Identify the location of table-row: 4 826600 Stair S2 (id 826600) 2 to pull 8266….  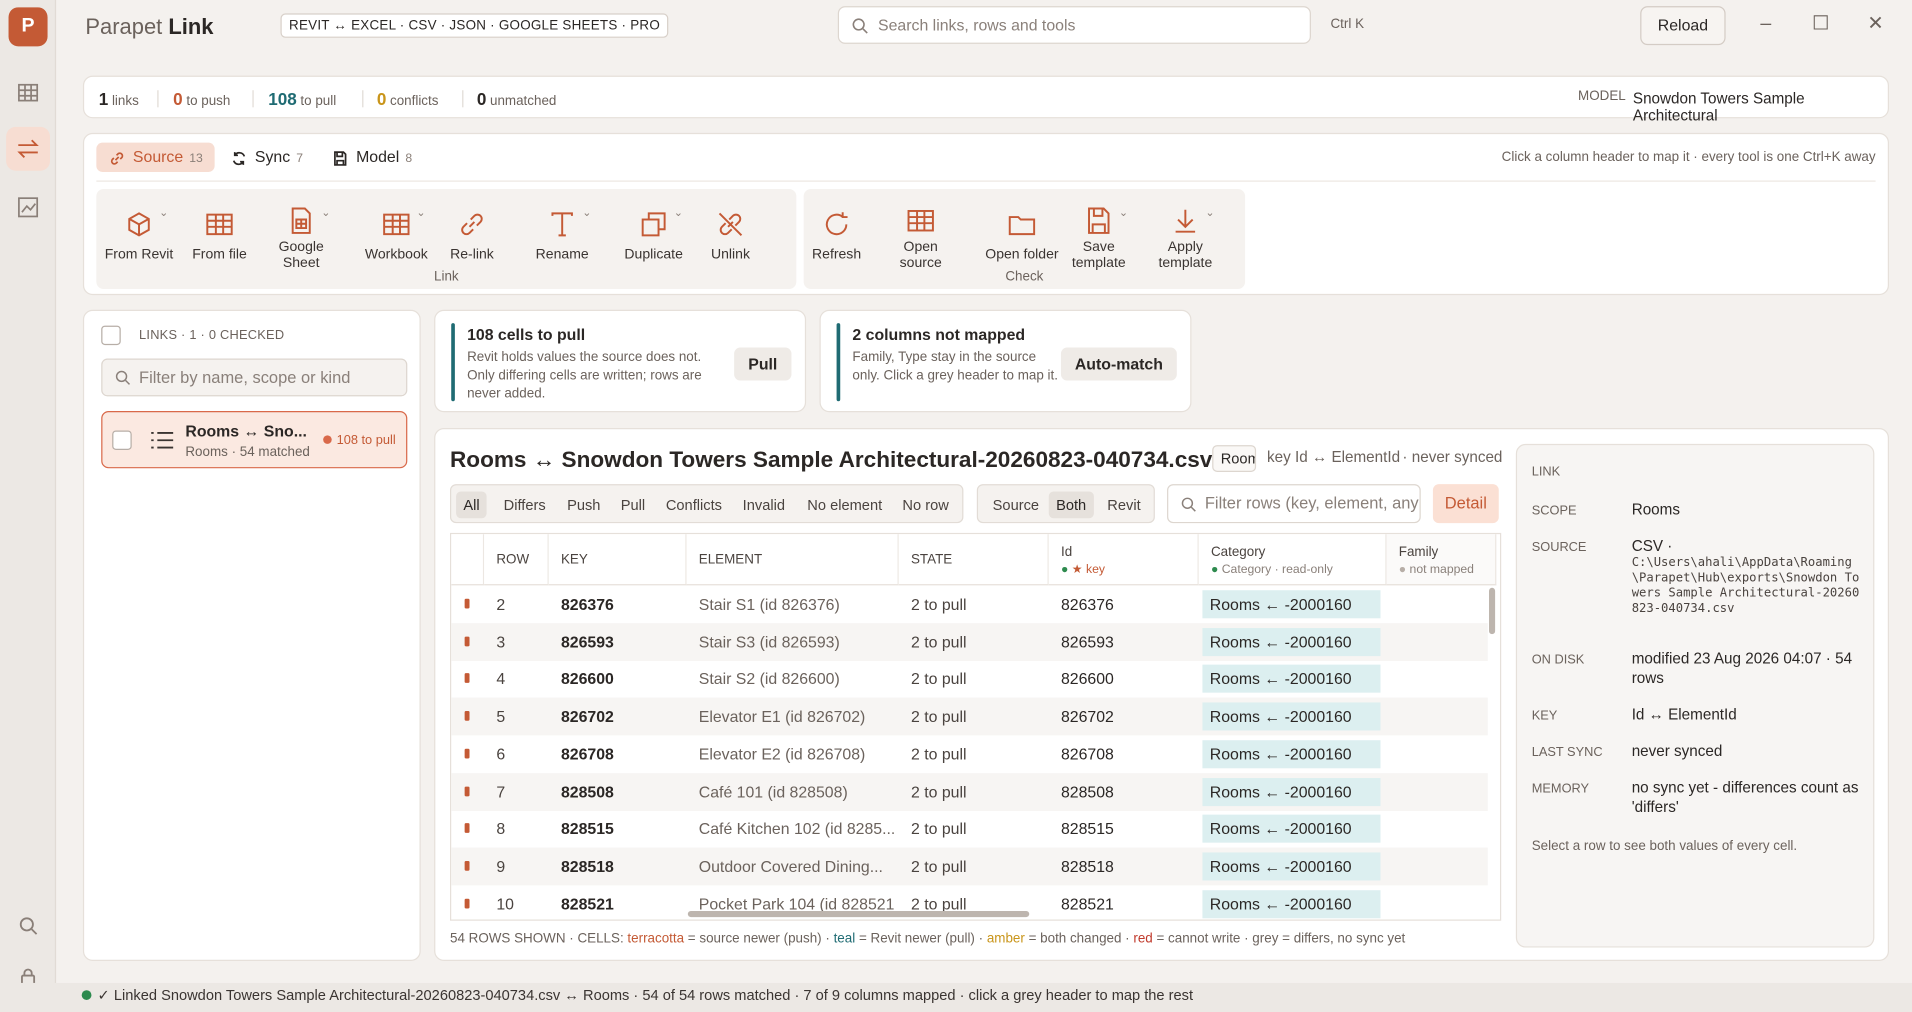
(969, 679).